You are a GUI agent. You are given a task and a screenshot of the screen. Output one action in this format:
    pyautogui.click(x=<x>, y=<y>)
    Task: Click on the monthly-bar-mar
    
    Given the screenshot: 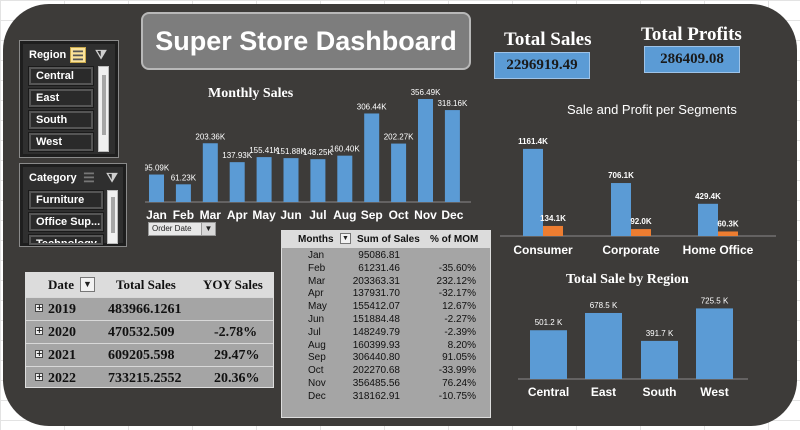 What is the action you would take?
    pyautogui.click(x=210, y=172)
    